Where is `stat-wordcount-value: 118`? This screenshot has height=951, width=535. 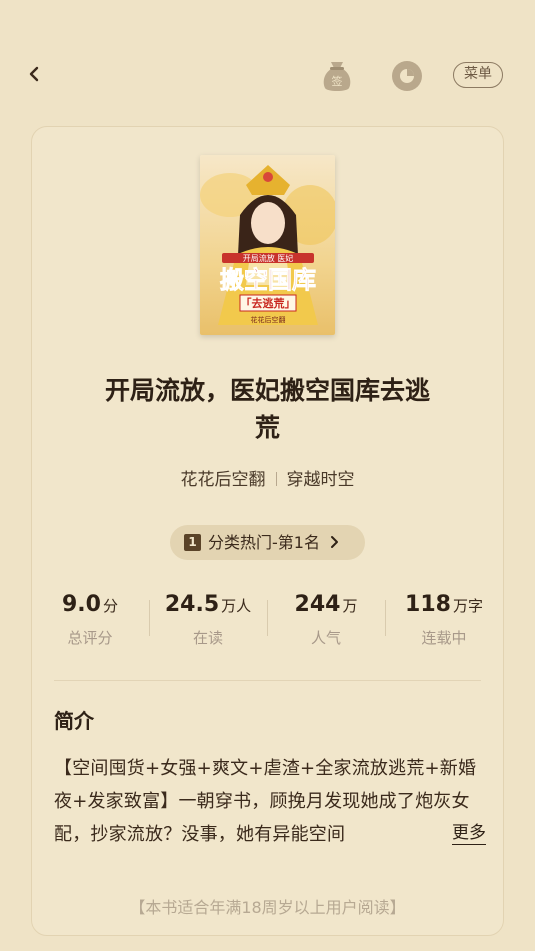 stat-wordcount-value: 118 is located at coordinates (428, 604).